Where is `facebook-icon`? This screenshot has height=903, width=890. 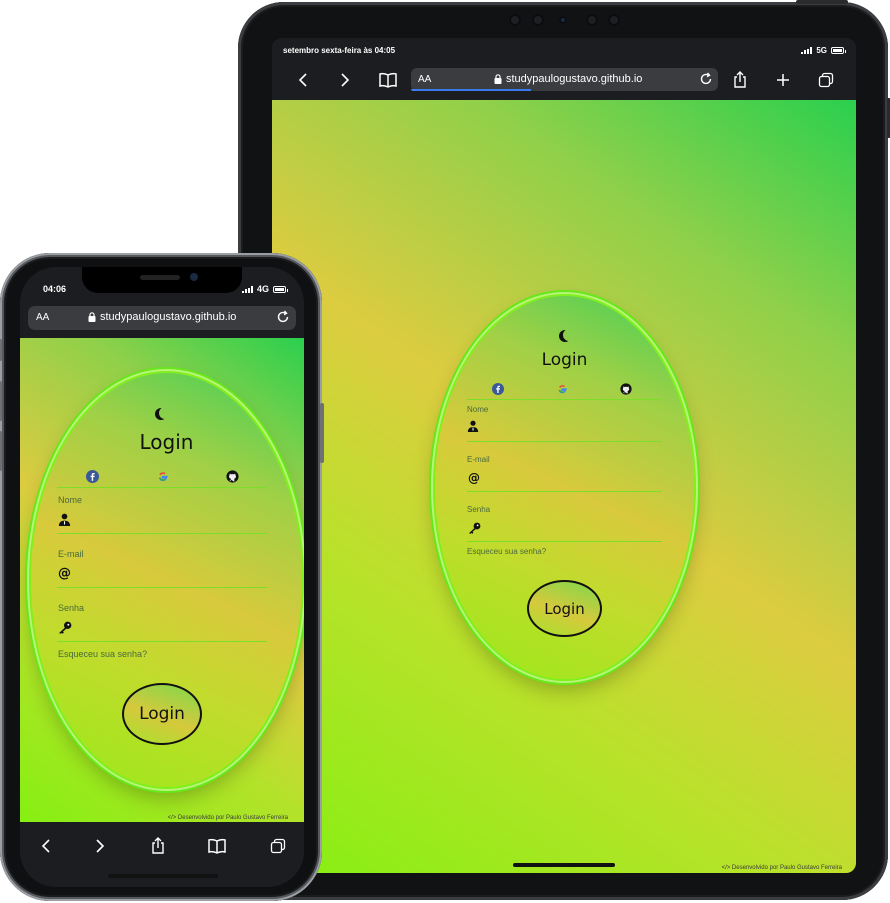
facebook-icon is located at coordinates (92, 476).